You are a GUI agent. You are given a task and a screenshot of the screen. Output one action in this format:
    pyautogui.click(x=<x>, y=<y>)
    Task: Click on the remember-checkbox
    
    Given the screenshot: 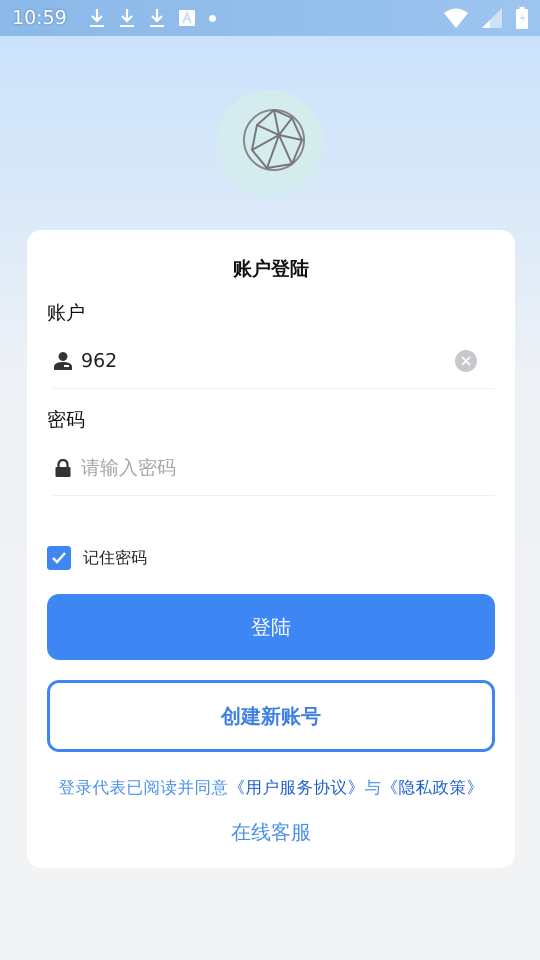 What is the action you would take?
    pyautogui.click(x=59, y=558)
    